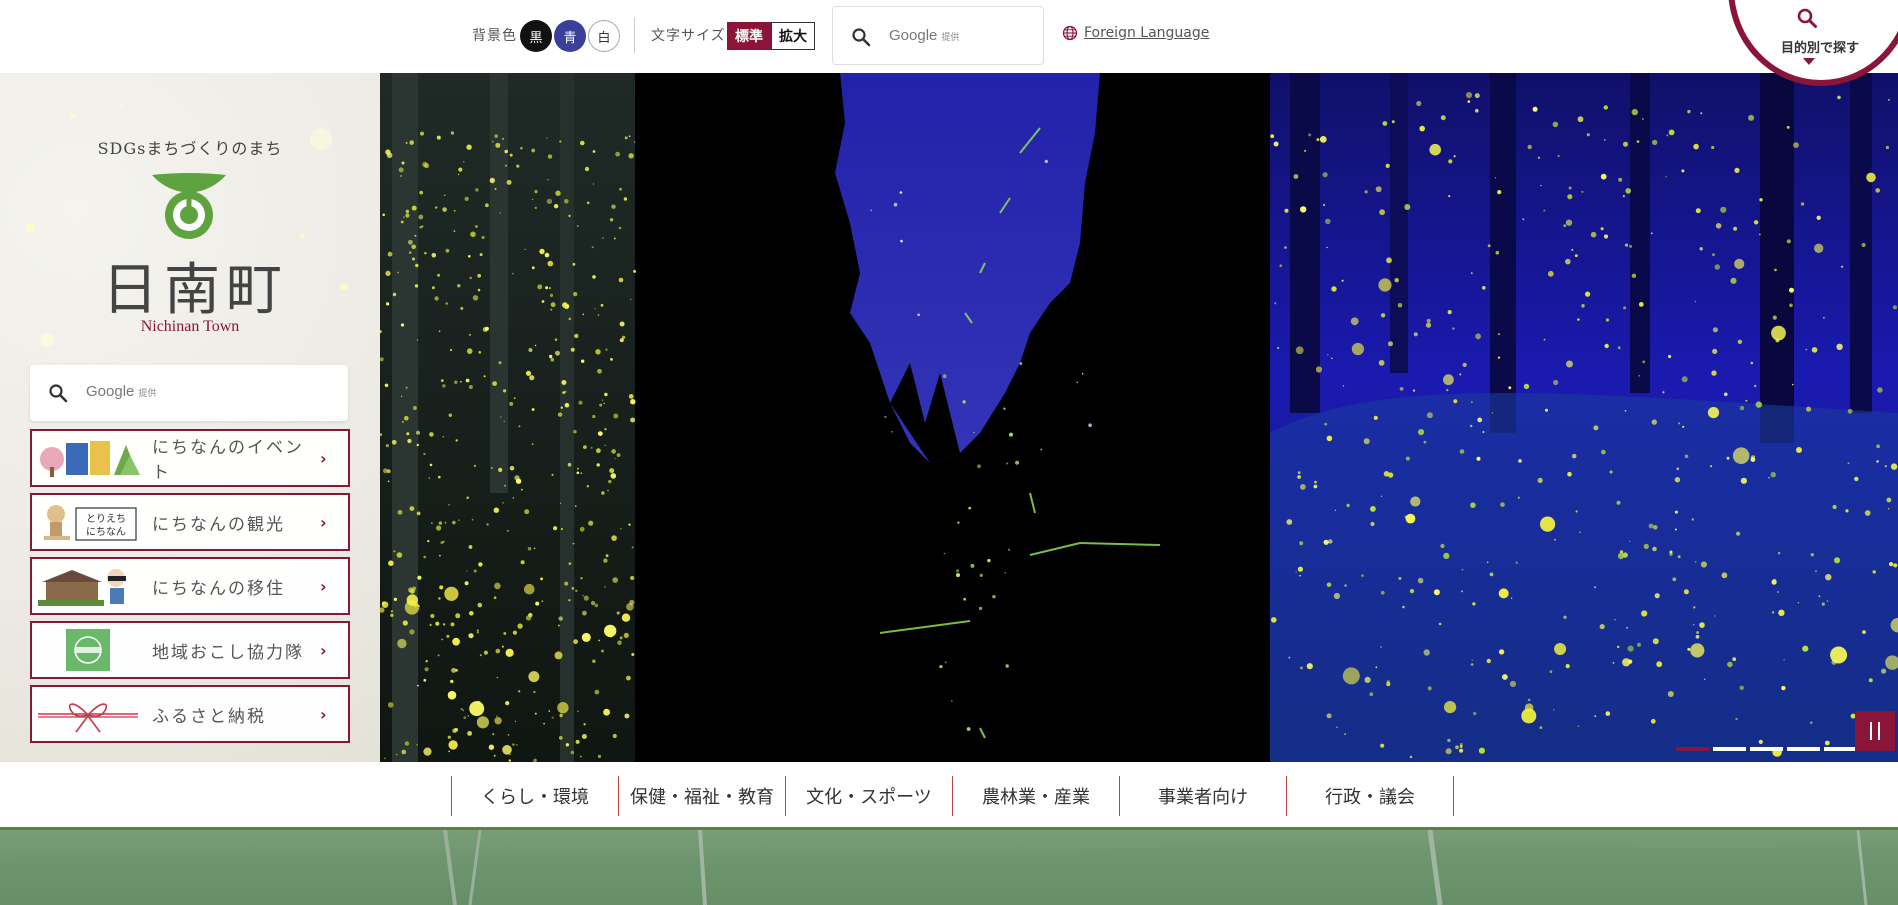 The width and height of the screenshot is (1898, 905). I want to click on nav-administration-assembly: 行政・議会, so click(1369, 796).